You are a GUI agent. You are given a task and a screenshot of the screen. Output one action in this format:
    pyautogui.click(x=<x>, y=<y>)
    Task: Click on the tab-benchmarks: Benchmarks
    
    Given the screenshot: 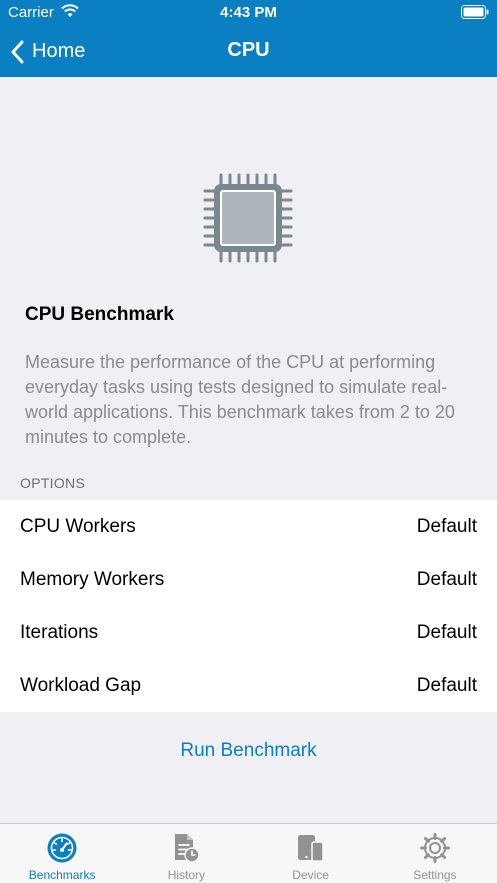 What is the action you would take?
    pyautogui.click(x=62, y=853)
    